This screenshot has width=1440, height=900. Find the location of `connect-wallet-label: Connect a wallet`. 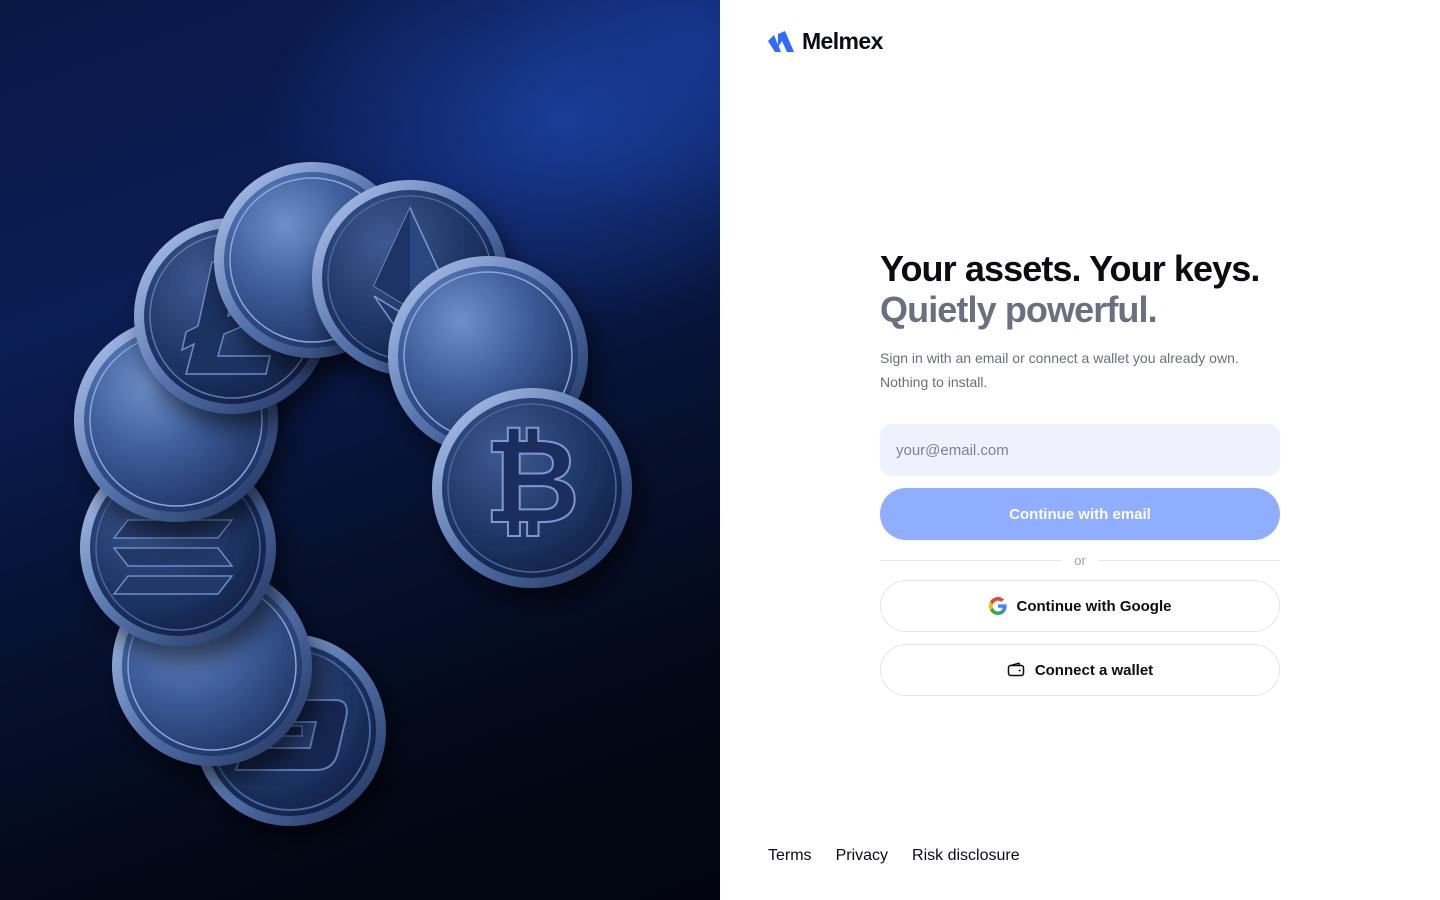

connect-wallet-label: Connect a wallet is located at coordinates (1094, 670).